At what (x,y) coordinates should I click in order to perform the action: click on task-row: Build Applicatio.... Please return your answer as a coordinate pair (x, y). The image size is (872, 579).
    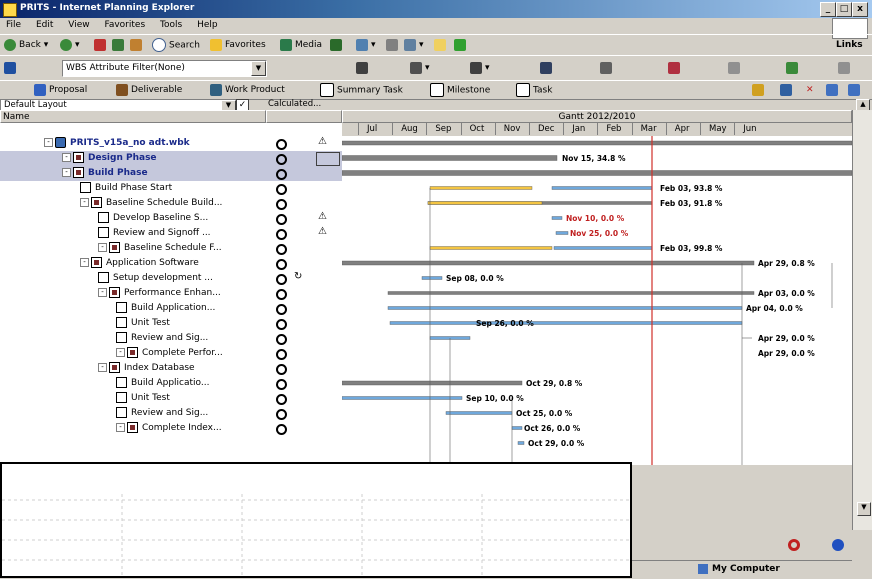
    Looking at the image, I should click on (133, 383).